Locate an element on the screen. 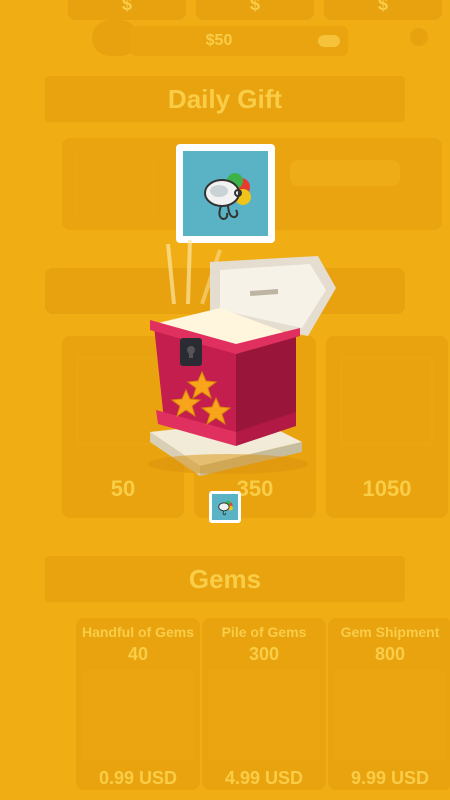 The height and width of the screenshot is (800, 450). gem-pack-price: 9.99 USD is located at coordinates (390, 778).